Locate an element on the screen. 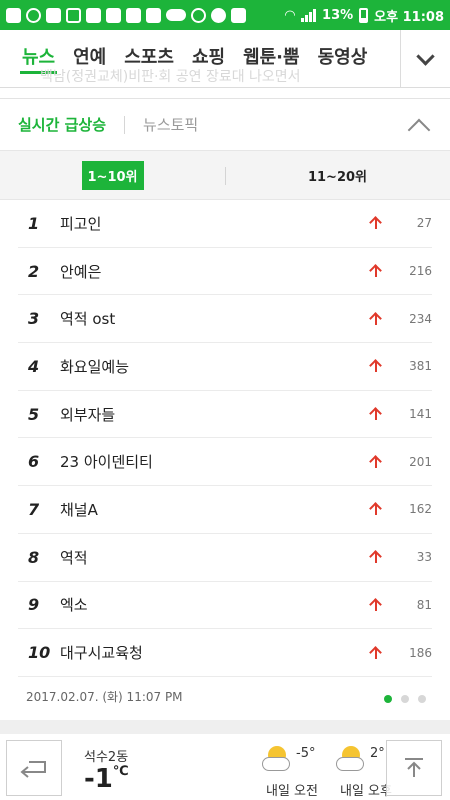 This screenshot has height=800, width=450. rank-change: 216 is located at coordinates (420, 271).